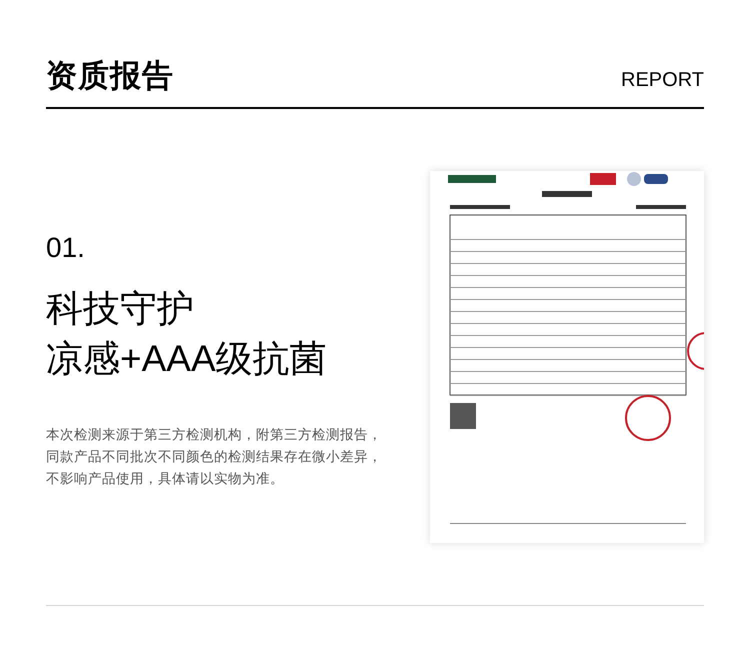  I want to click on headline: 科技守护, so click(120, 309).